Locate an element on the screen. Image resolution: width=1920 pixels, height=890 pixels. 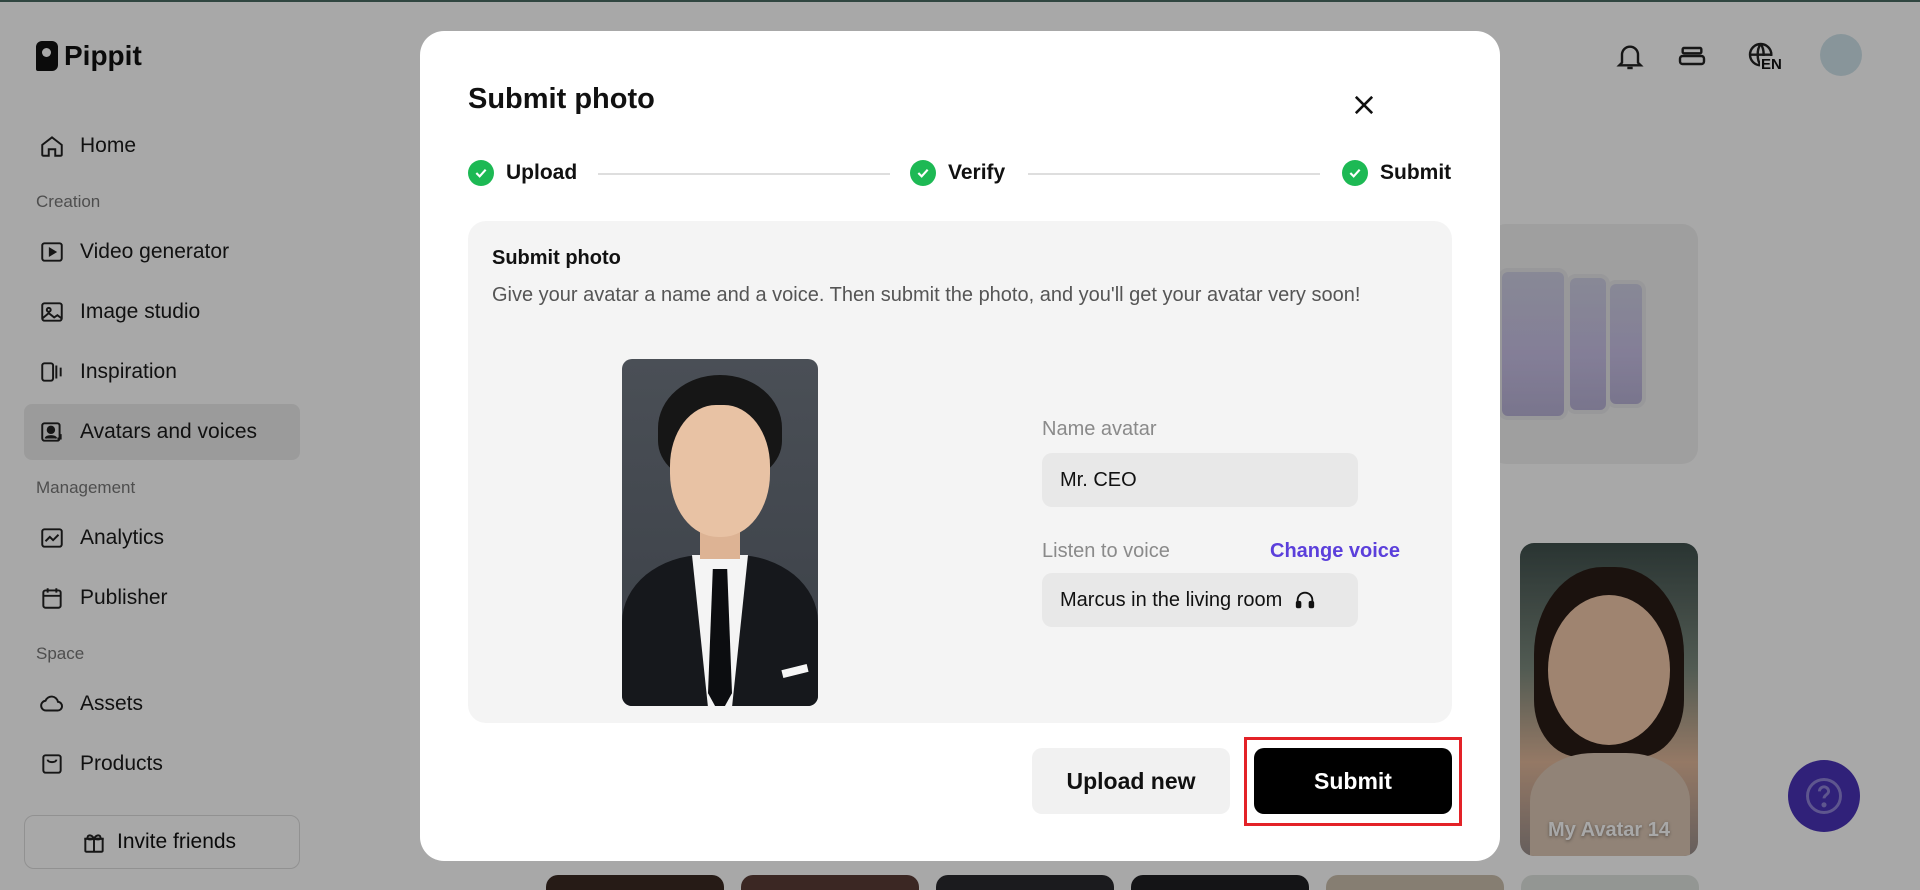
close-button is located at coordinates (1364, 105).